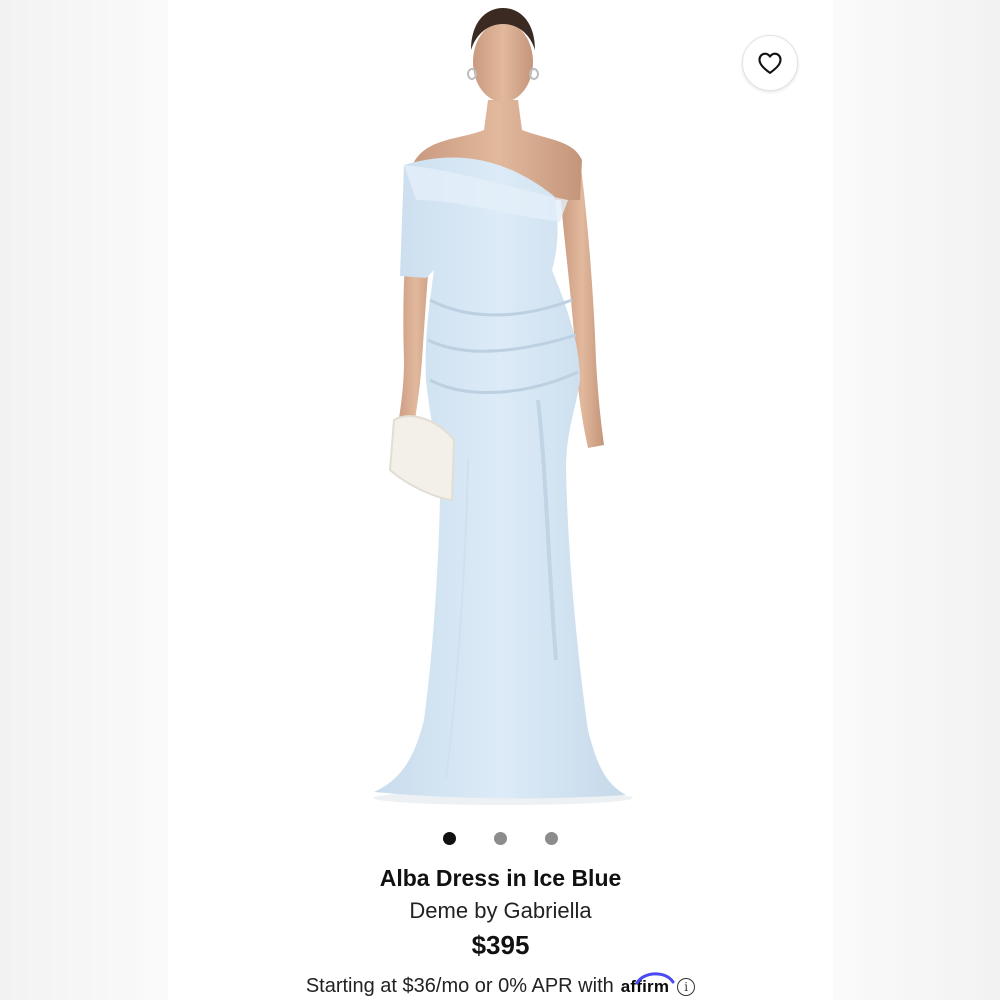  Describe the element at coordinates (459, 986) in the screenshot. I see `financing-text: Starting at $36/mo or 0% APR with` at that location.